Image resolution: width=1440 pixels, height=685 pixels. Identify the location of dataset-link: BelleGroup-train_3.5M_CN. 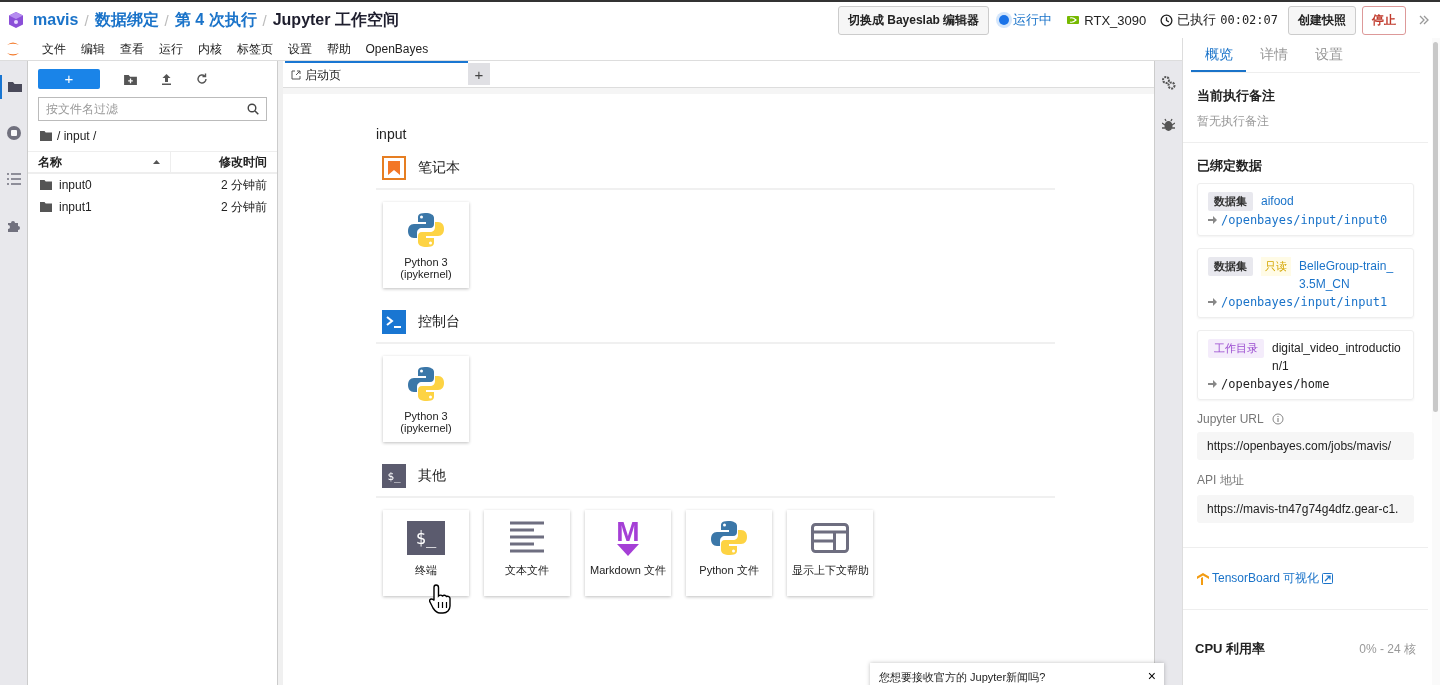
(1351, 275).